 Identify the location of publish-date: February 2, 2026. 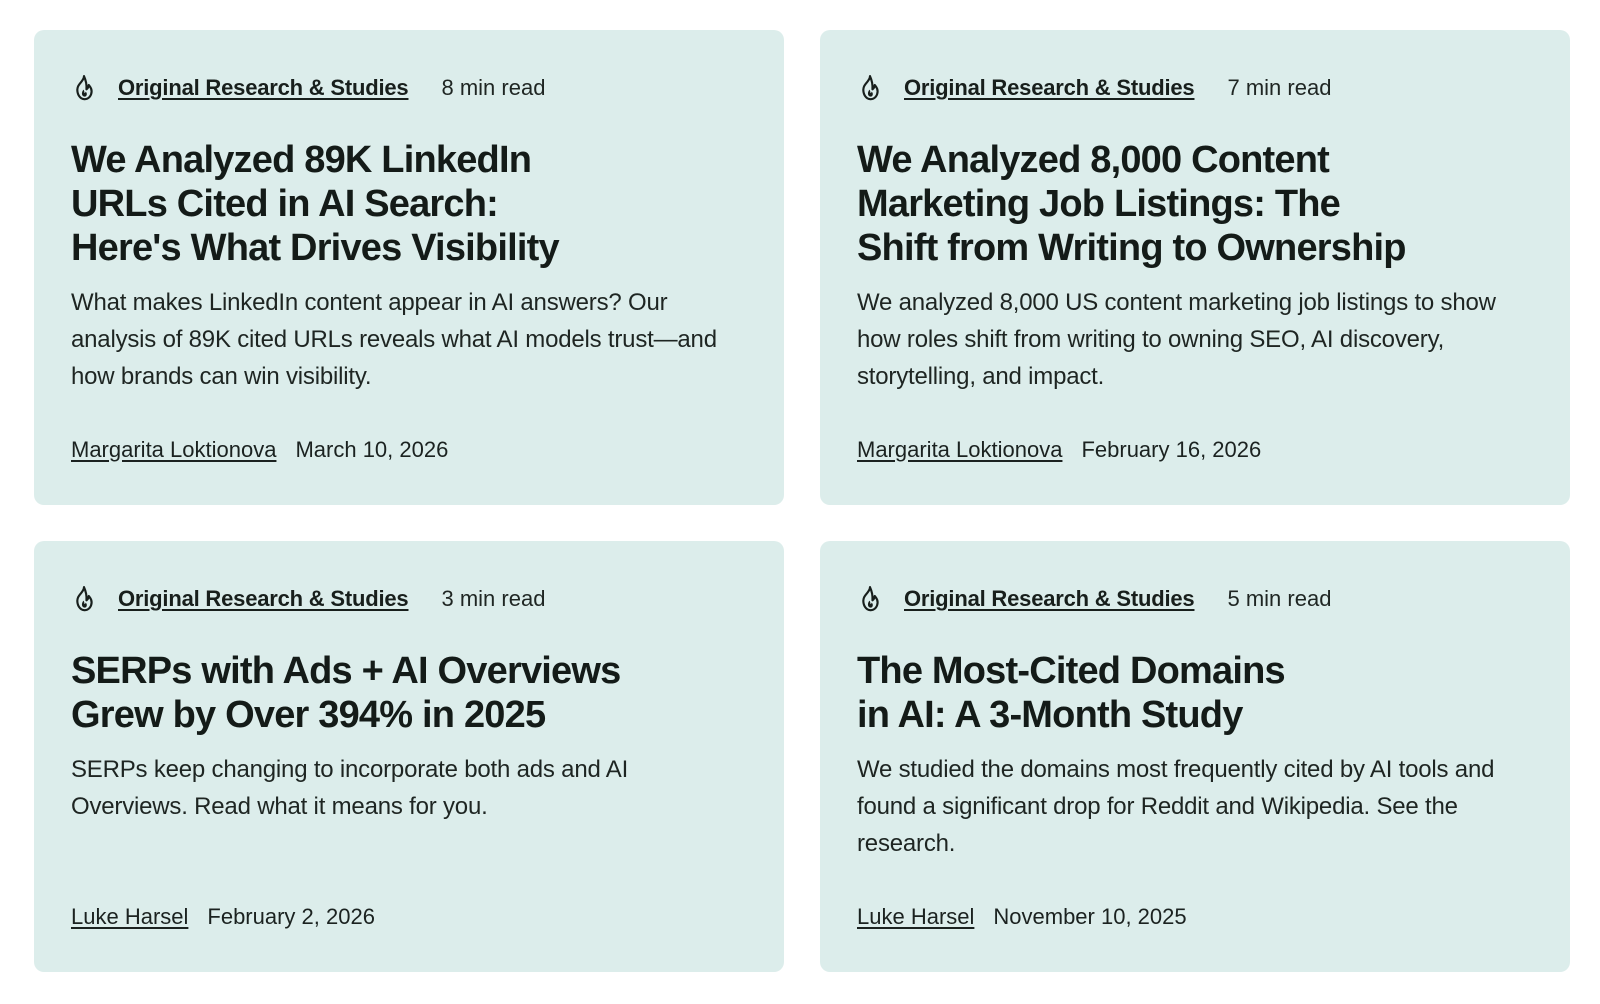
(291, 916).